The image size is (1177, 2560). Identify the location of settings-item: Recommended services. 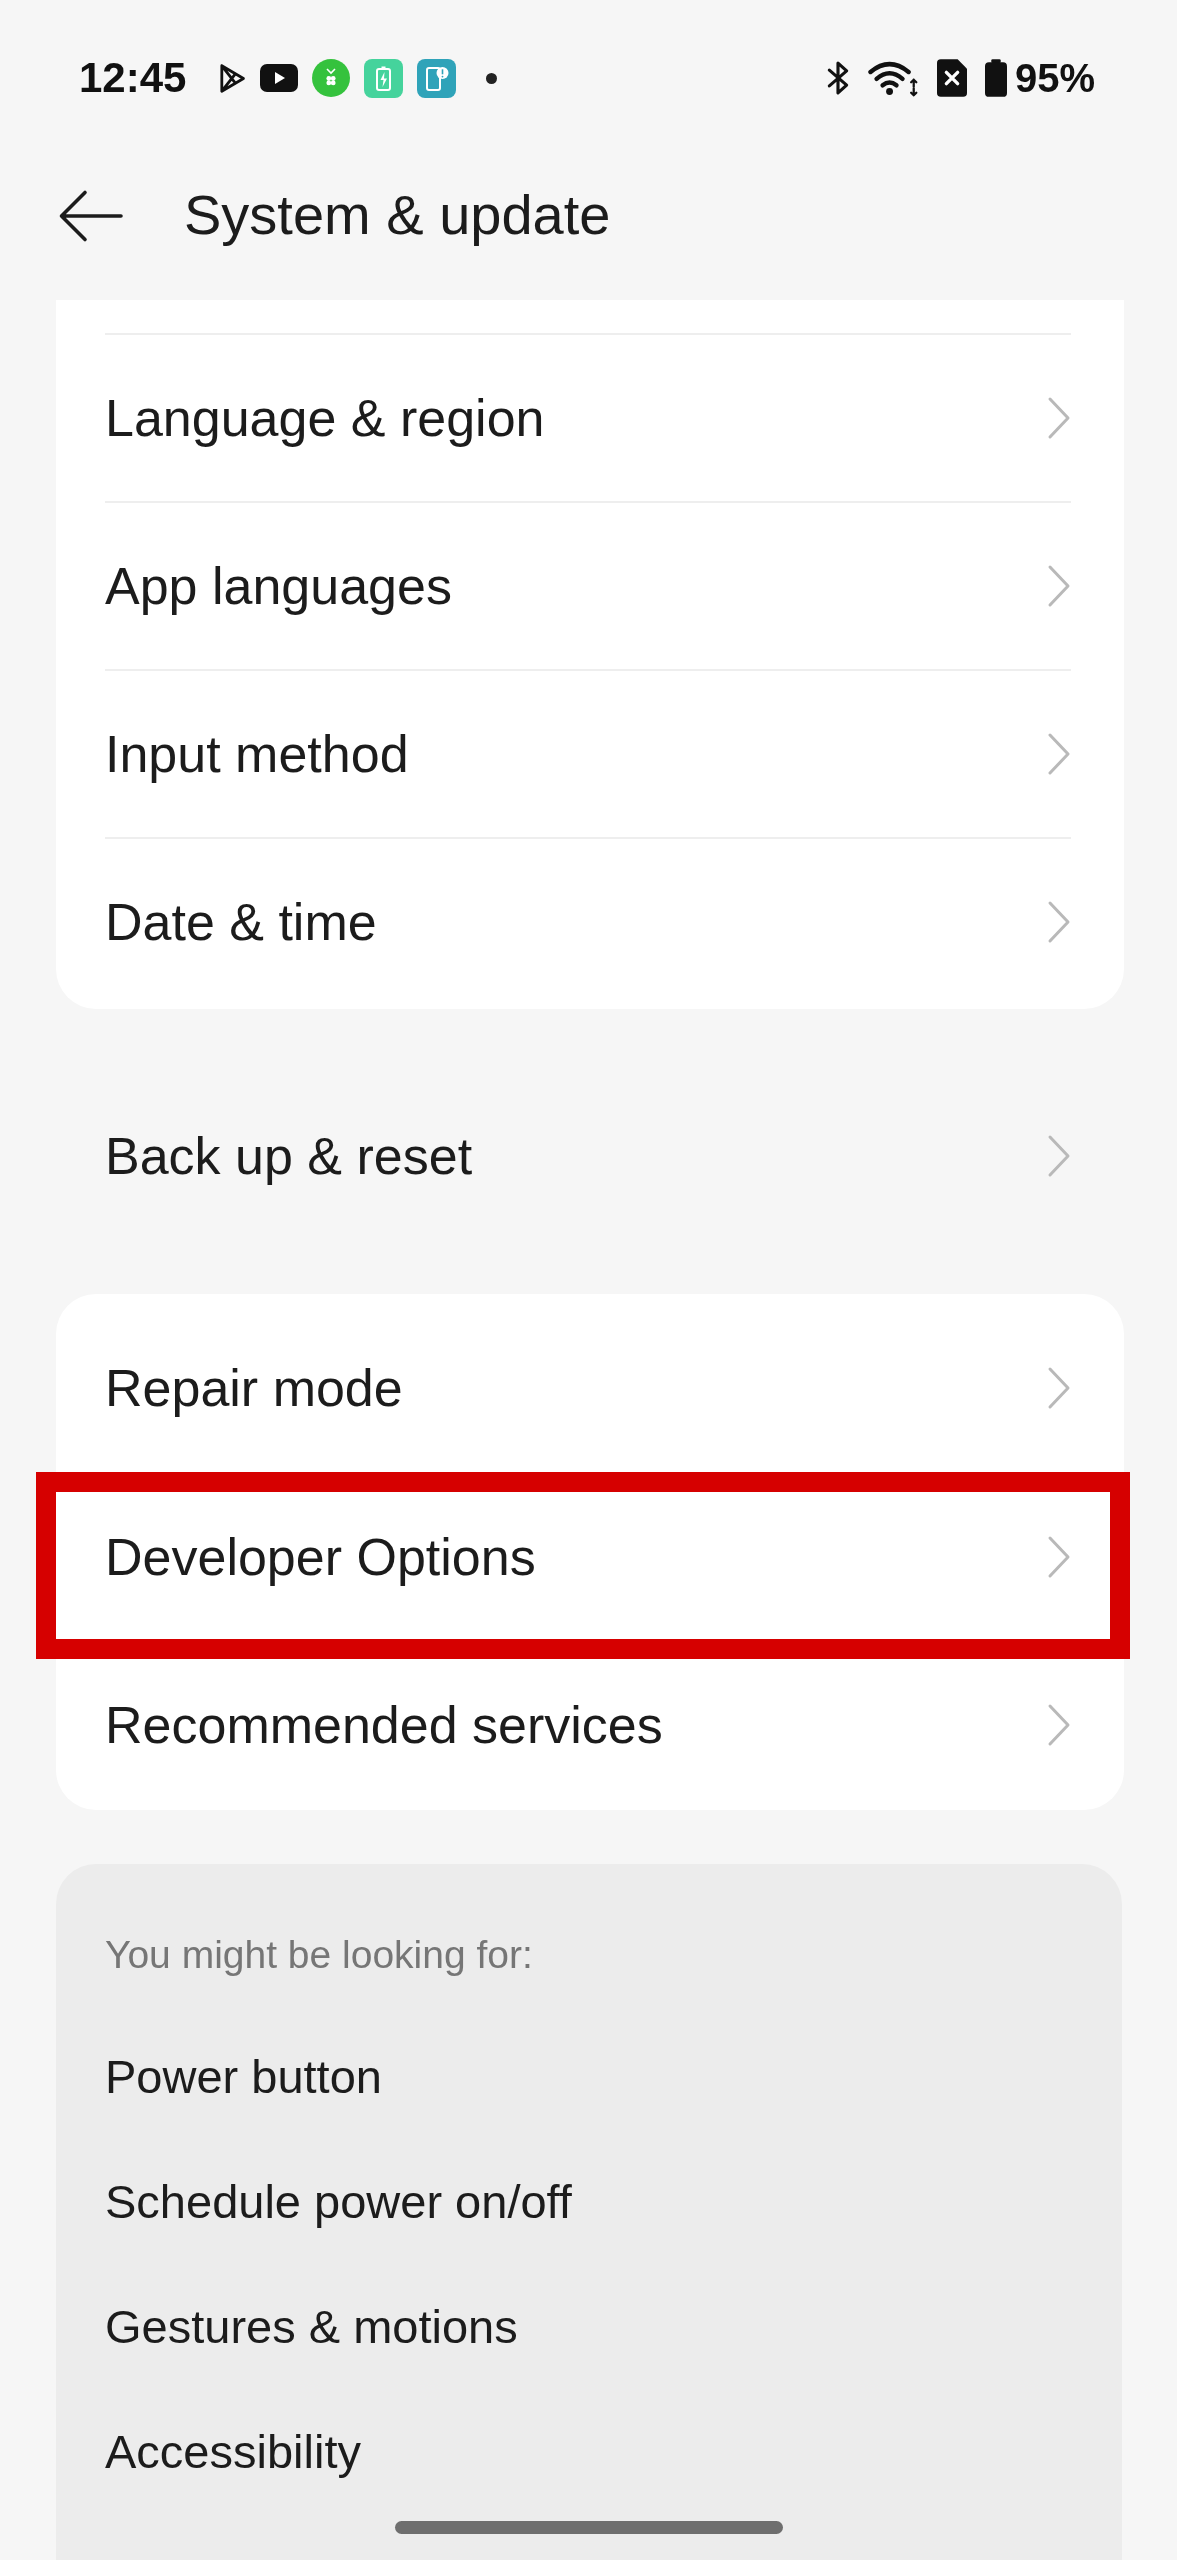
(588, 1724).